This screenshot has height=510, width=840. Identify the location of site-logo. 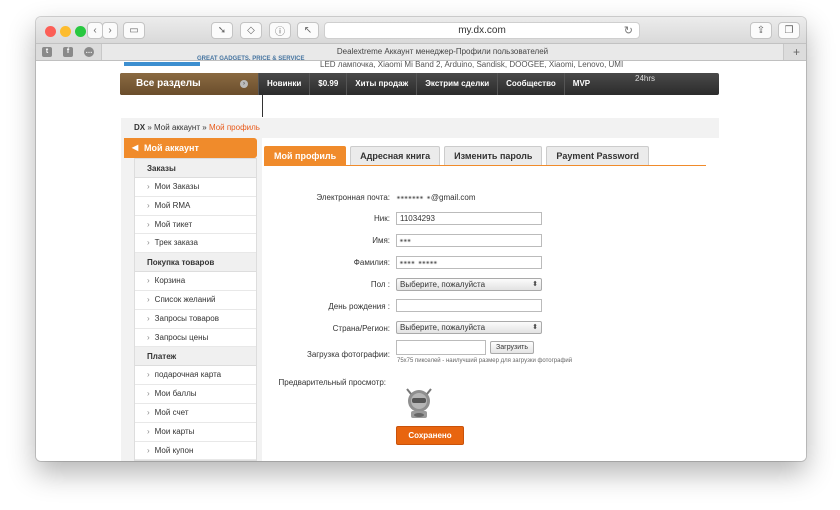
(162, 64).